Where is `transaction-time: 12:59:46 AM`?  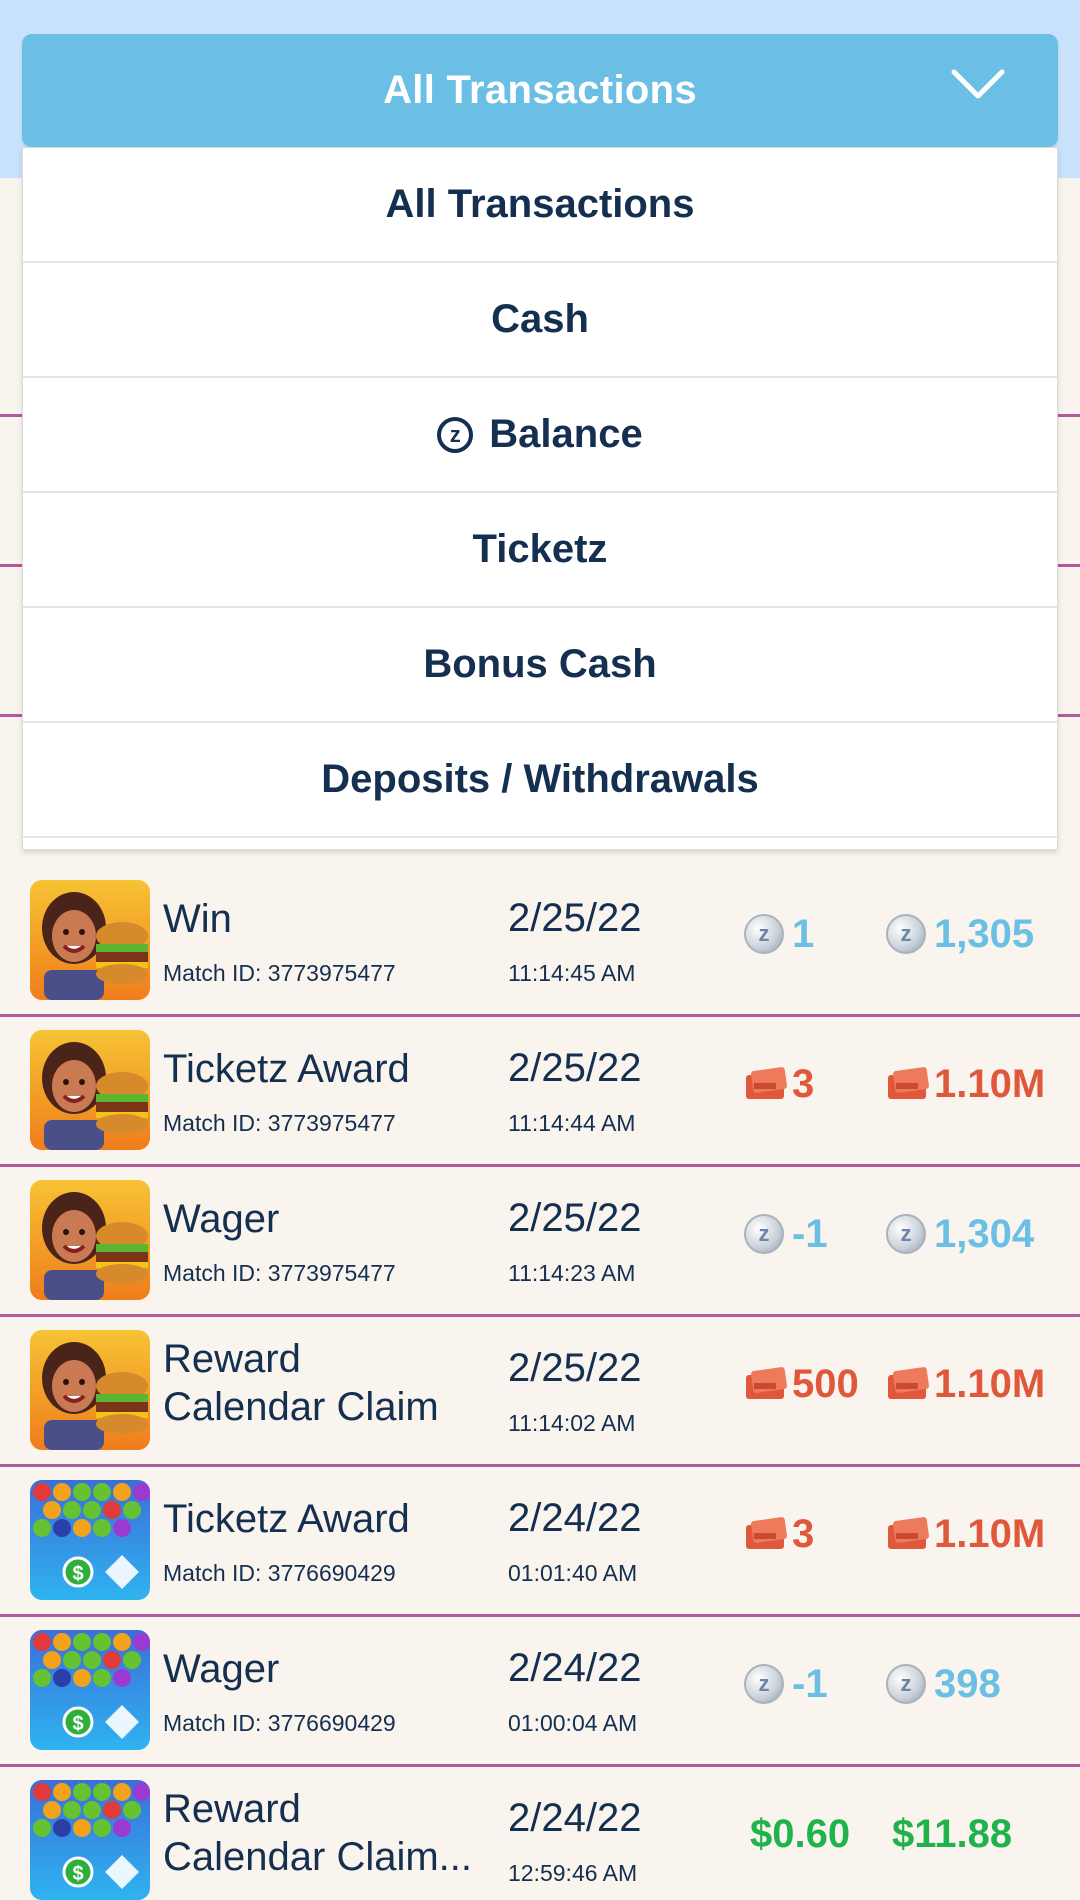 transaction-time: 12:59:46 AM is located at coordinates (573, 1873).